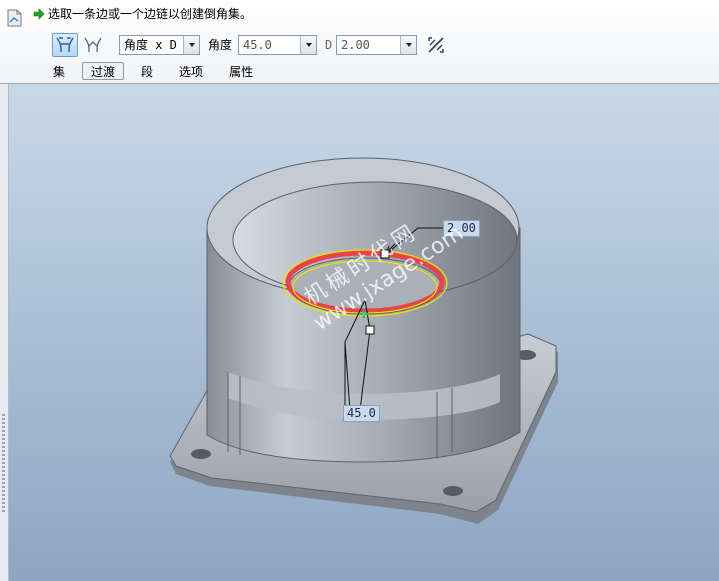  I want to click on chamfer-type-buttons, so click(80, 45).